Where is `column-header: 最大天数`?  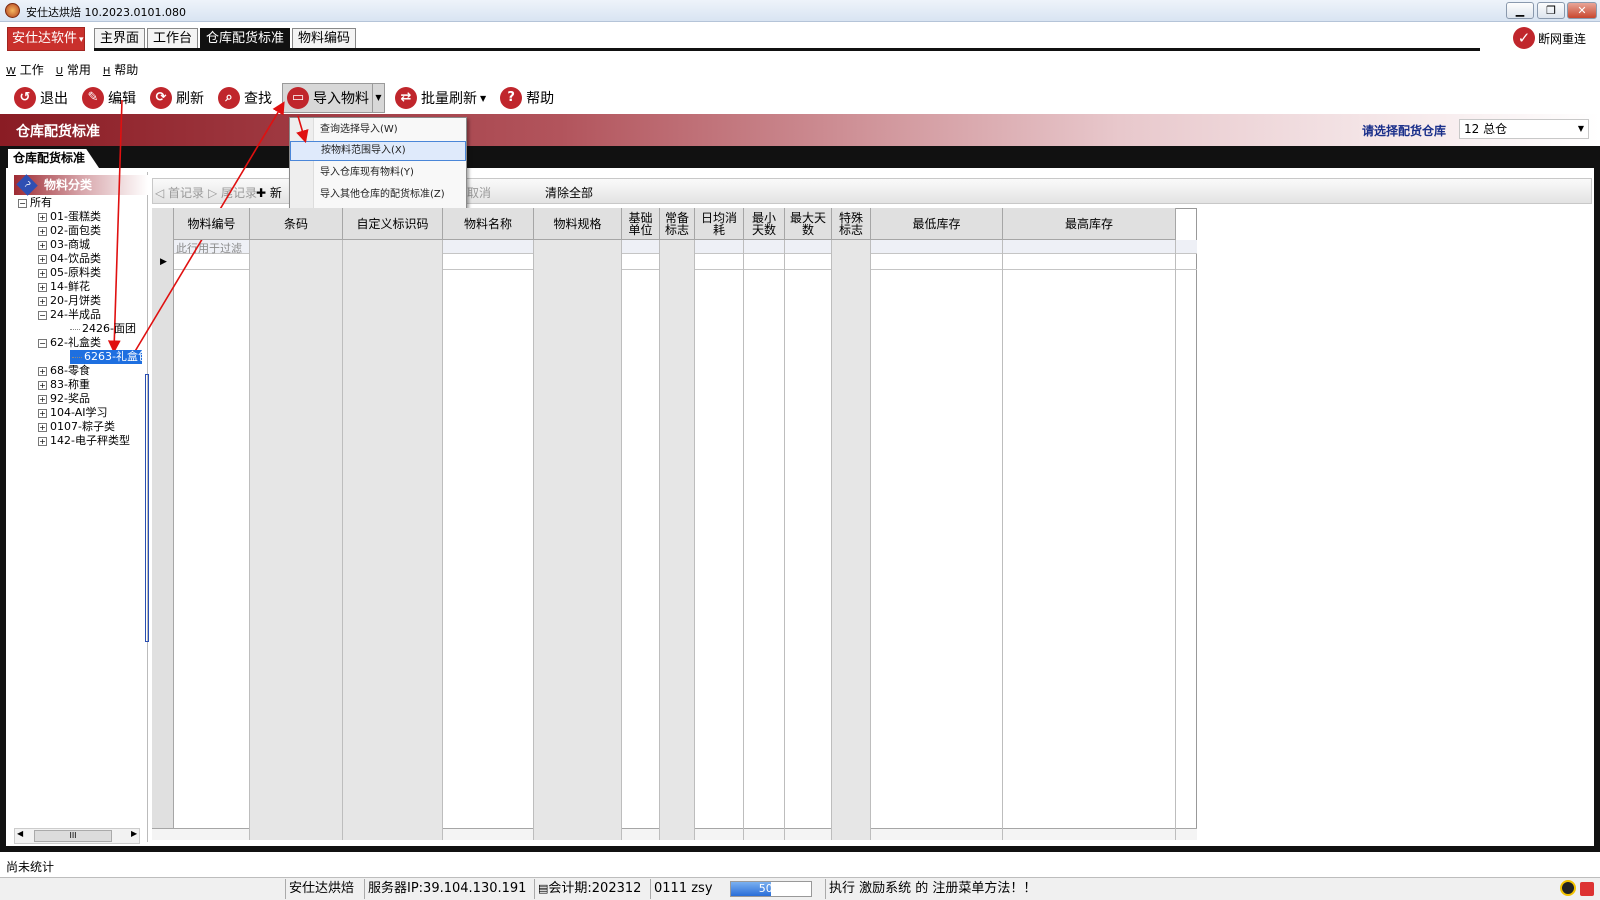
column-header: 最大天数 is located at coordinates (808, 224).